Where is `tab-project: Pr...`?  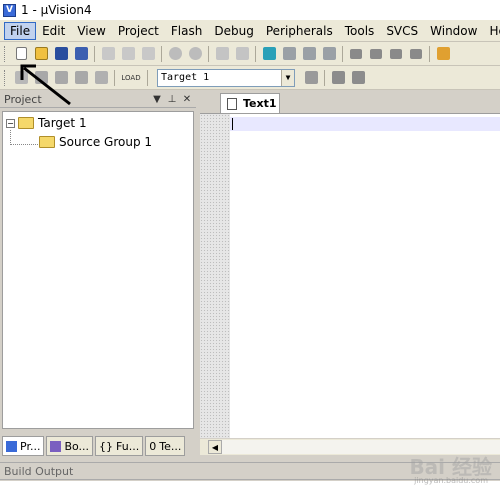 tab-project: Pr... is located at coordinates (23, 446).